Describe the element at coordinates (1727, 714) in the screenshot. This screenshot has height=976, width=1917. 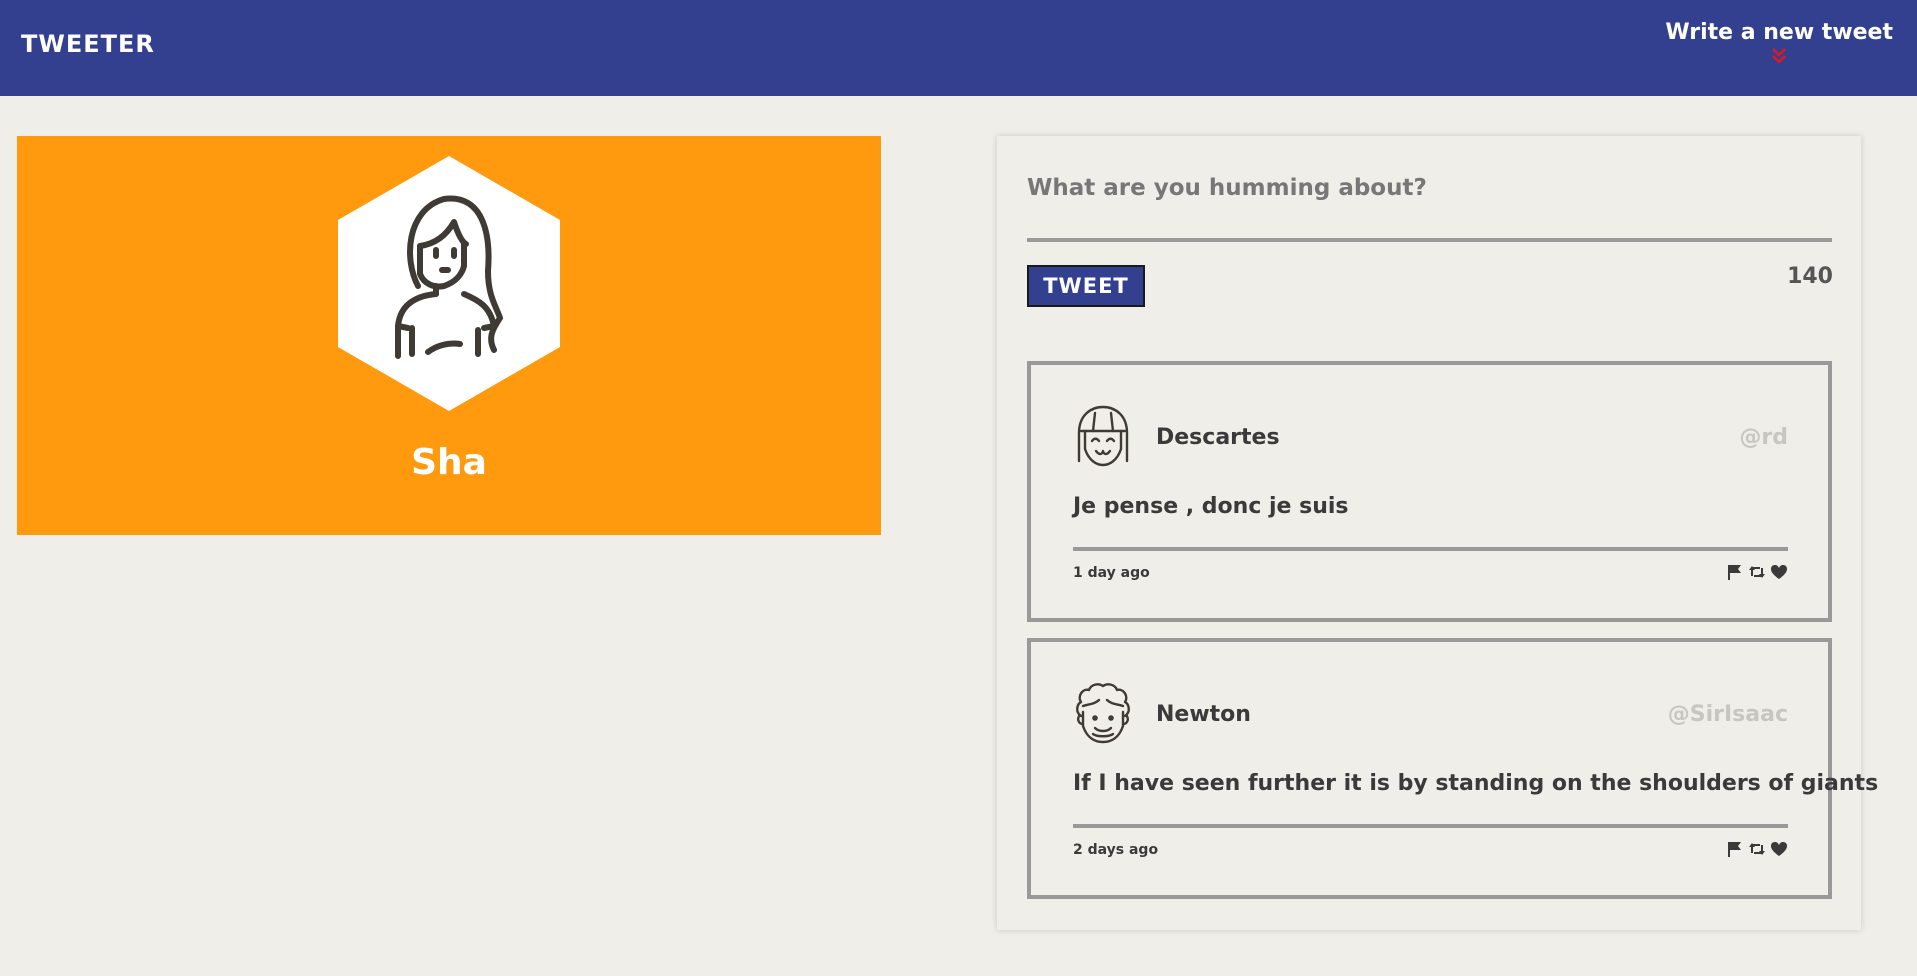
I see `tweet-handle: @SirIsaac` at that location.